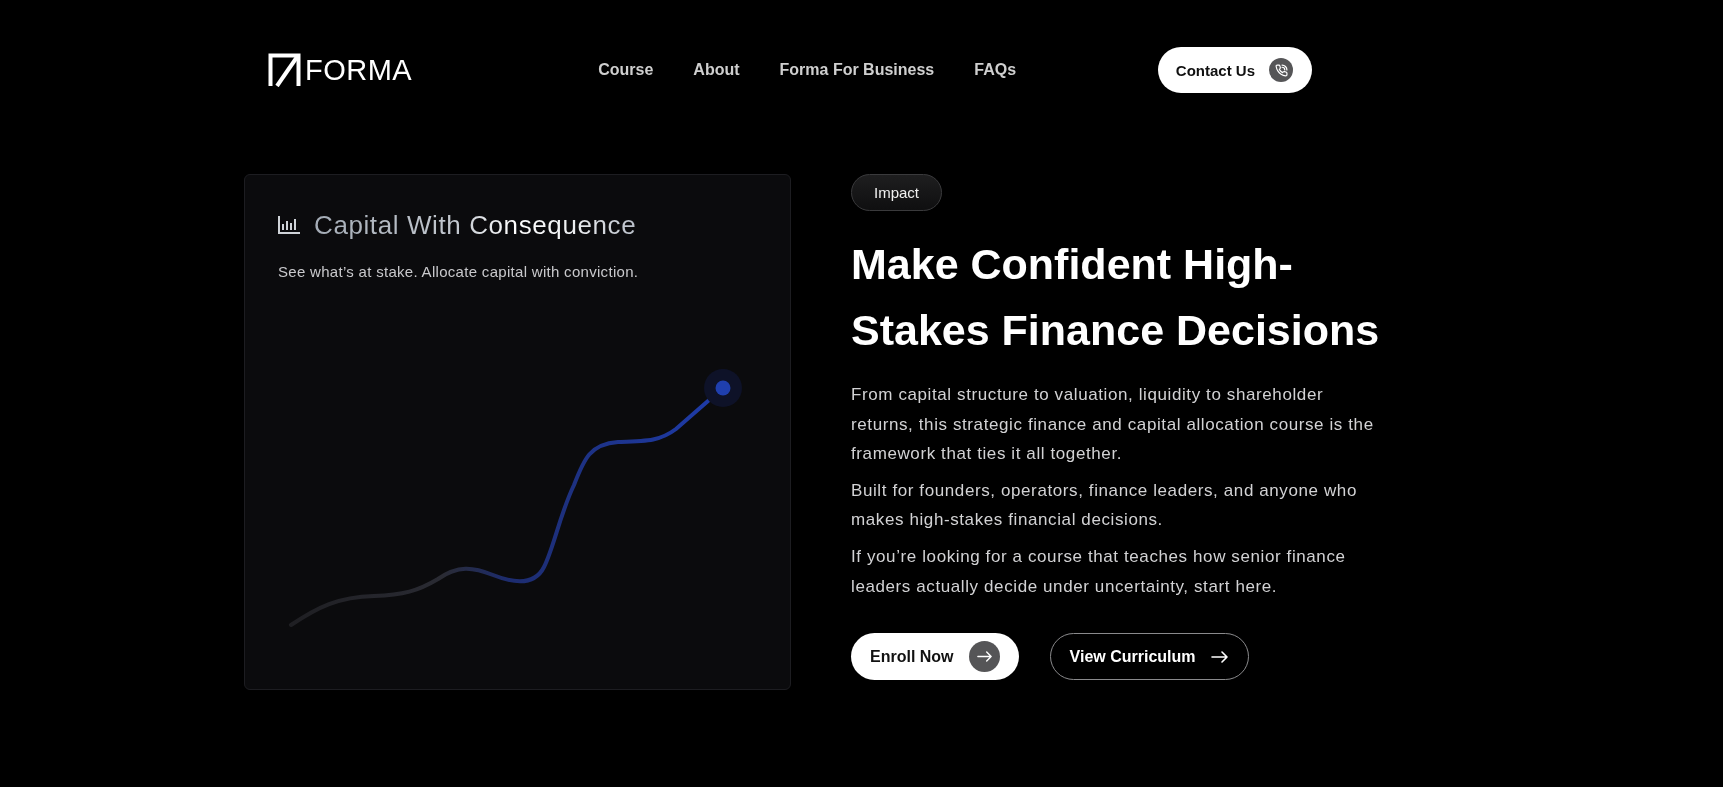 This screenshot has height=787, width=1723. I want to click on hero-paragraph: From capital structure to valuation, liquidity to shareholder returns, this strategic finance and capital allocation course is the framework that ties it all together., so click(1113, 425).